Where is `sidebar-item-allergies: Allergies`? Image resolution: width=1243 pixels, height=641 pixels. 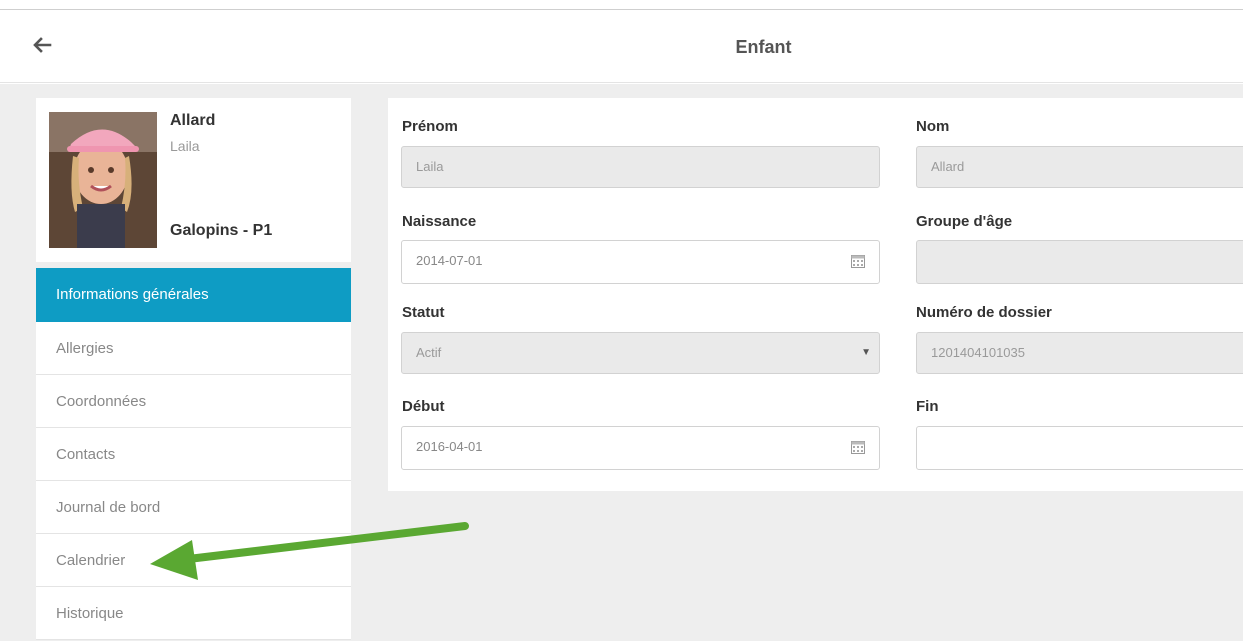
sidebar-item-allergies: Allergies is located at coordinates (193, 348).